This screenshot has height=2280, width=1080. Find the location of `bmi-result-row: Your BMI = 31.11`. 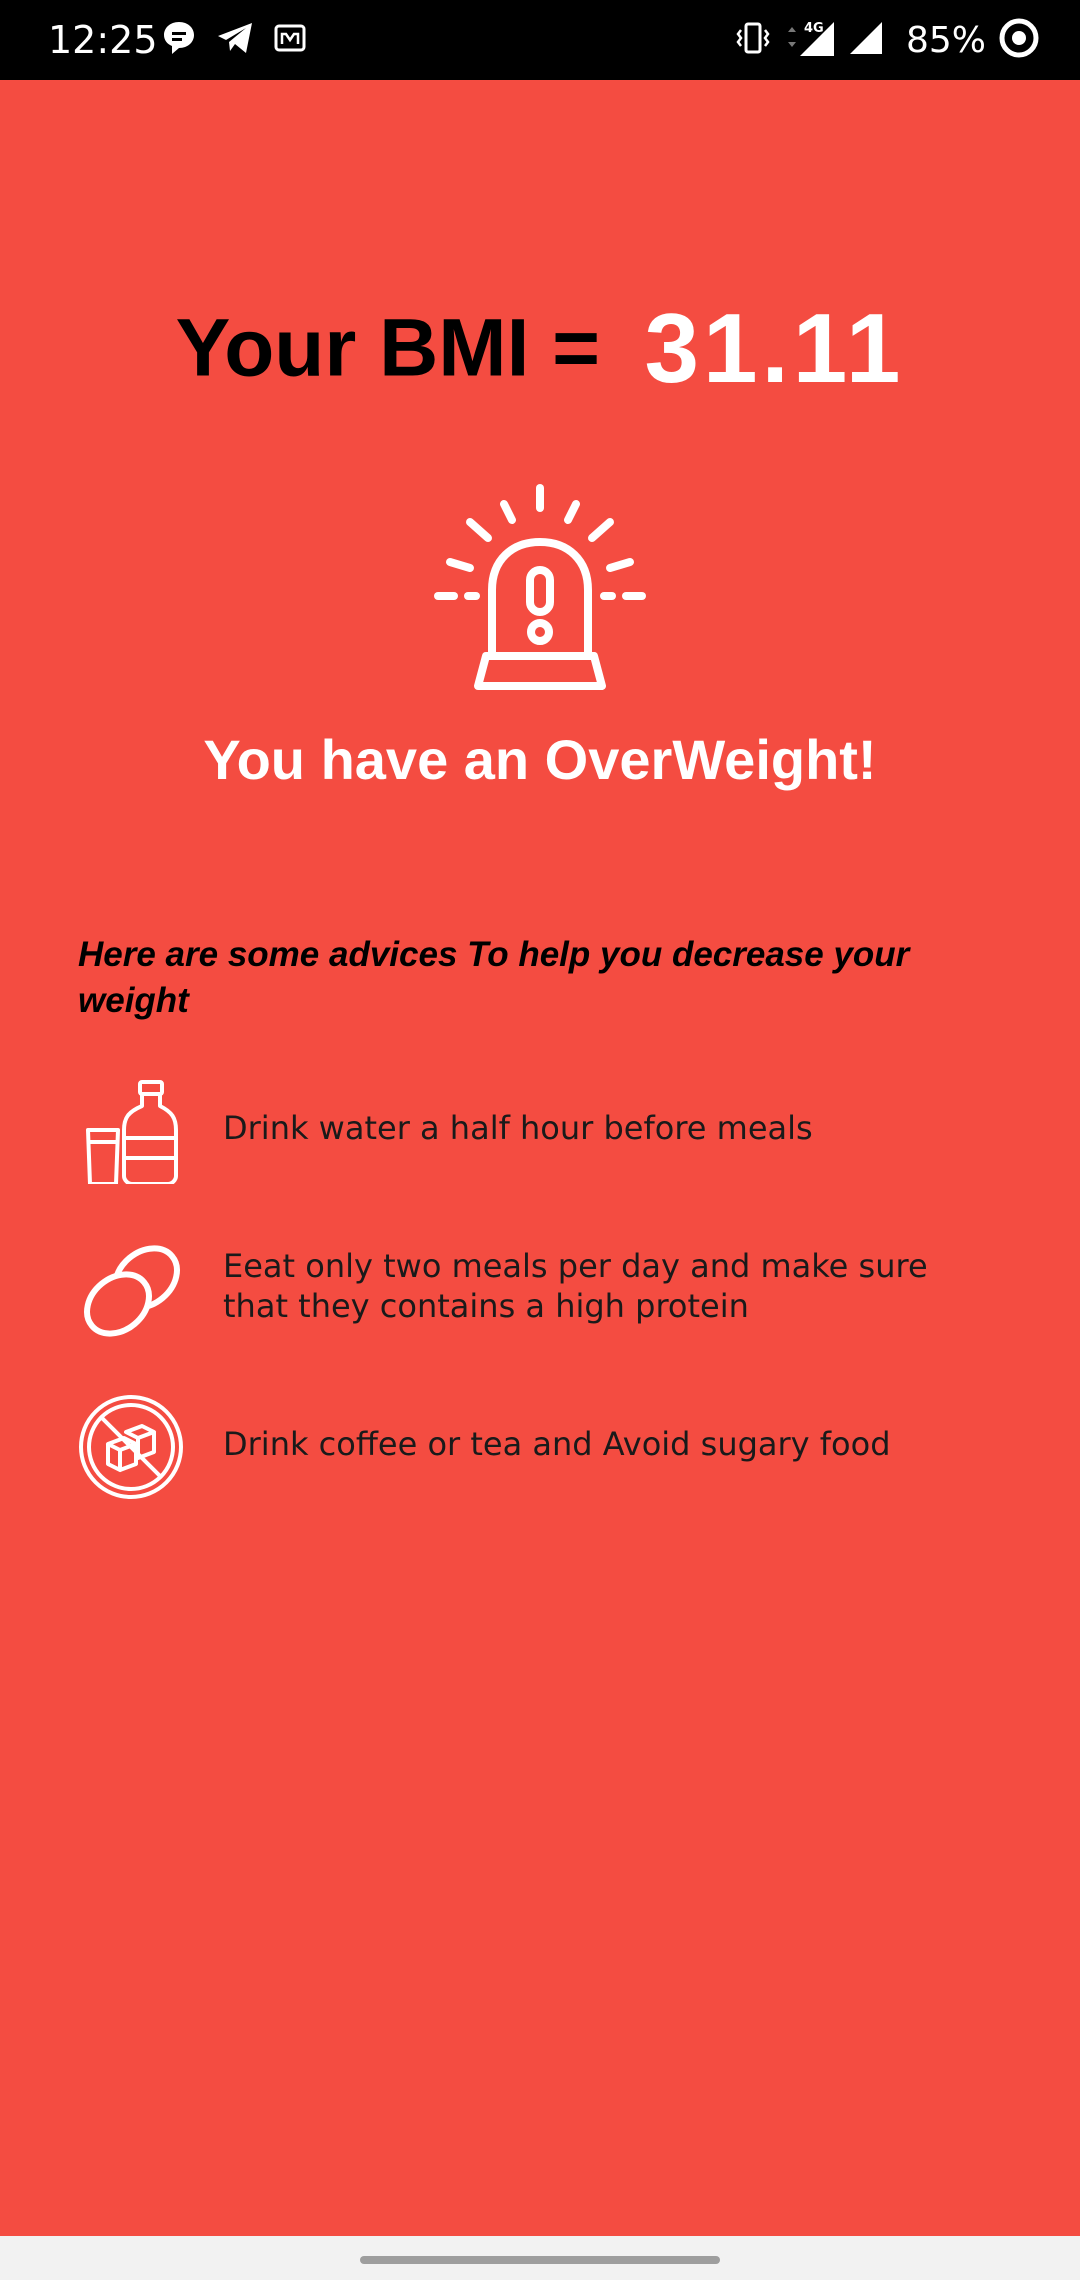

bmi-result-row: Your BMI = 31.11 is located at coordinates (540, 348).